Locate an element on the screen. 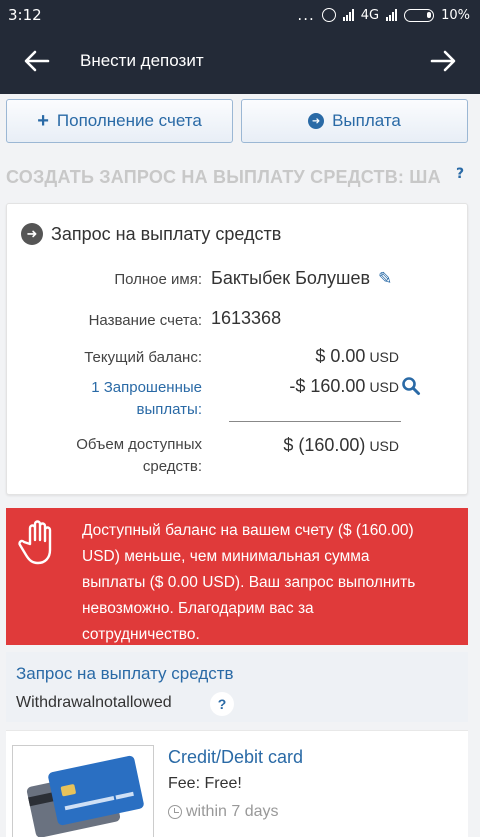 This screenshot has width=480, height=837. available-label-line2: средств: is located at coordinates (172, 466).